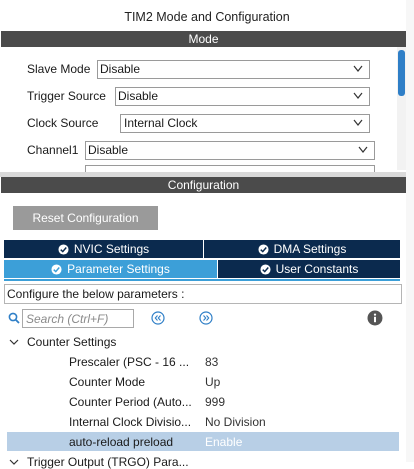 The image size is (414, 469). Describe the element at coordinates (223, 442) in the screenshot. I see `param-auto-reload-value: Enable` at that location.